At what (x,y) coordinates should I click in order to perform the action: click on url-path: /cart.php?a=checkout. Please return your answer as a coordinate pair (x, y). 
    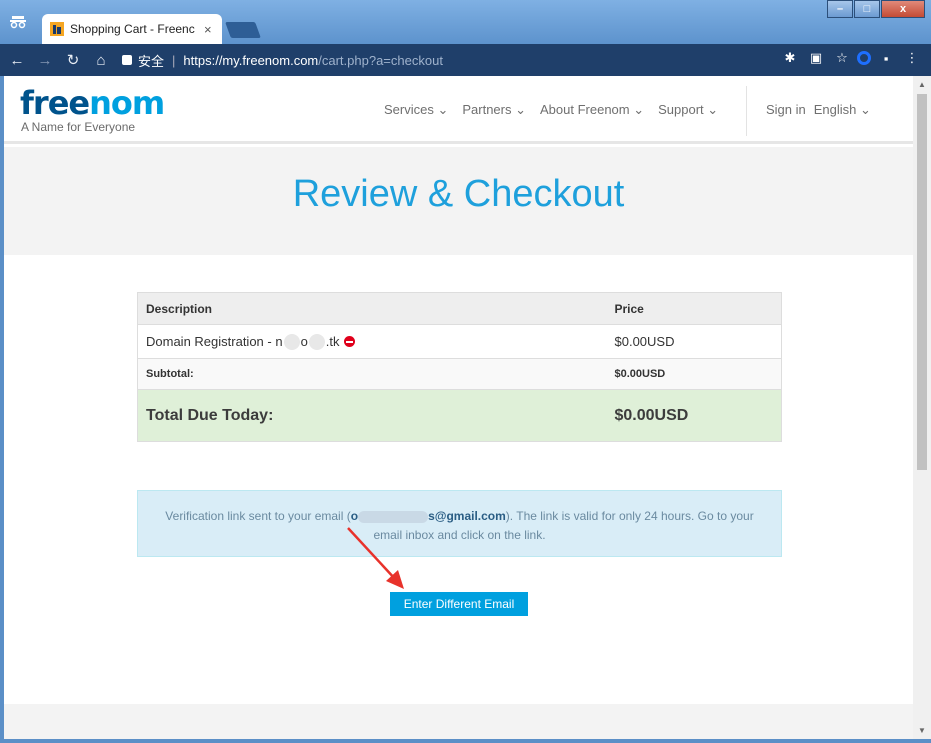
    Looking at the image, I should click on (380, 60).